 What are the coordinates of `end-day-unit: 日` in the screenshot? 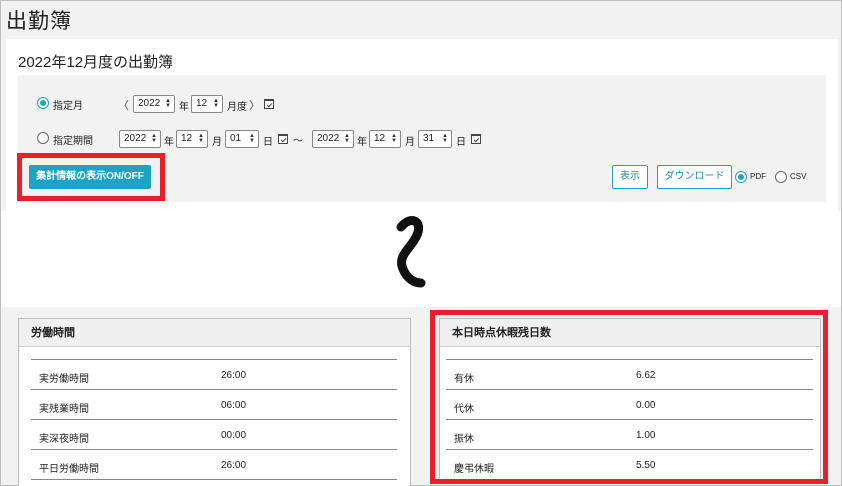 It's located at (461, 142).